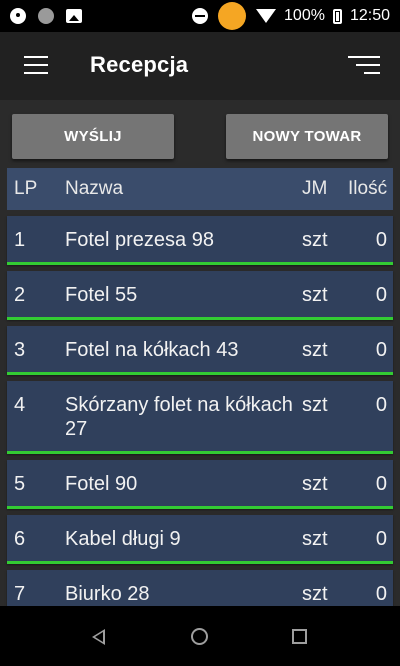 The width and height of the screenshot is (400, 666). What do you see at coordinates (20, 484) in the screenshot?
I see `row-lp: 5` at bounding box center [20, 484].